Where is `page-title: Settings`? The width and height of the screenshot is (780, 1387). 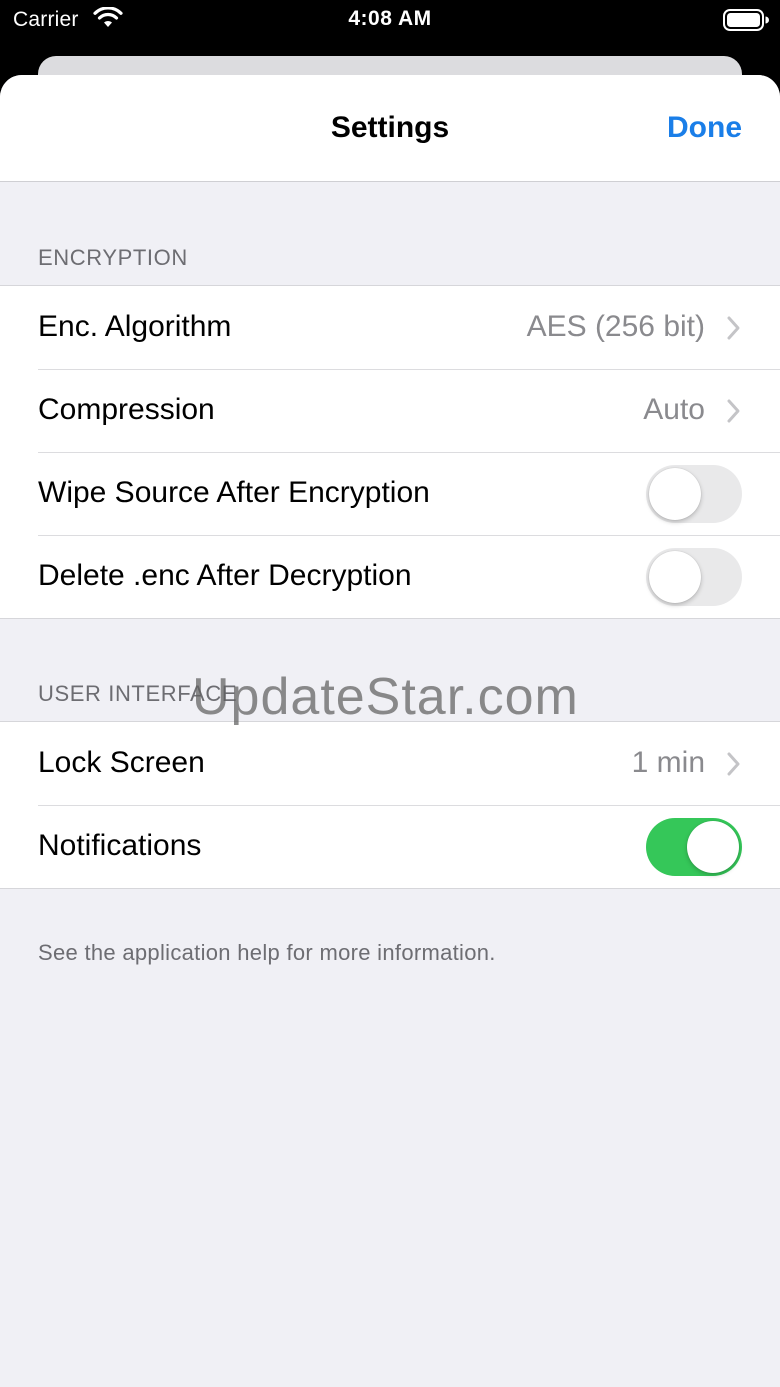 page-title: Settings is located at coordinates (390, 127).